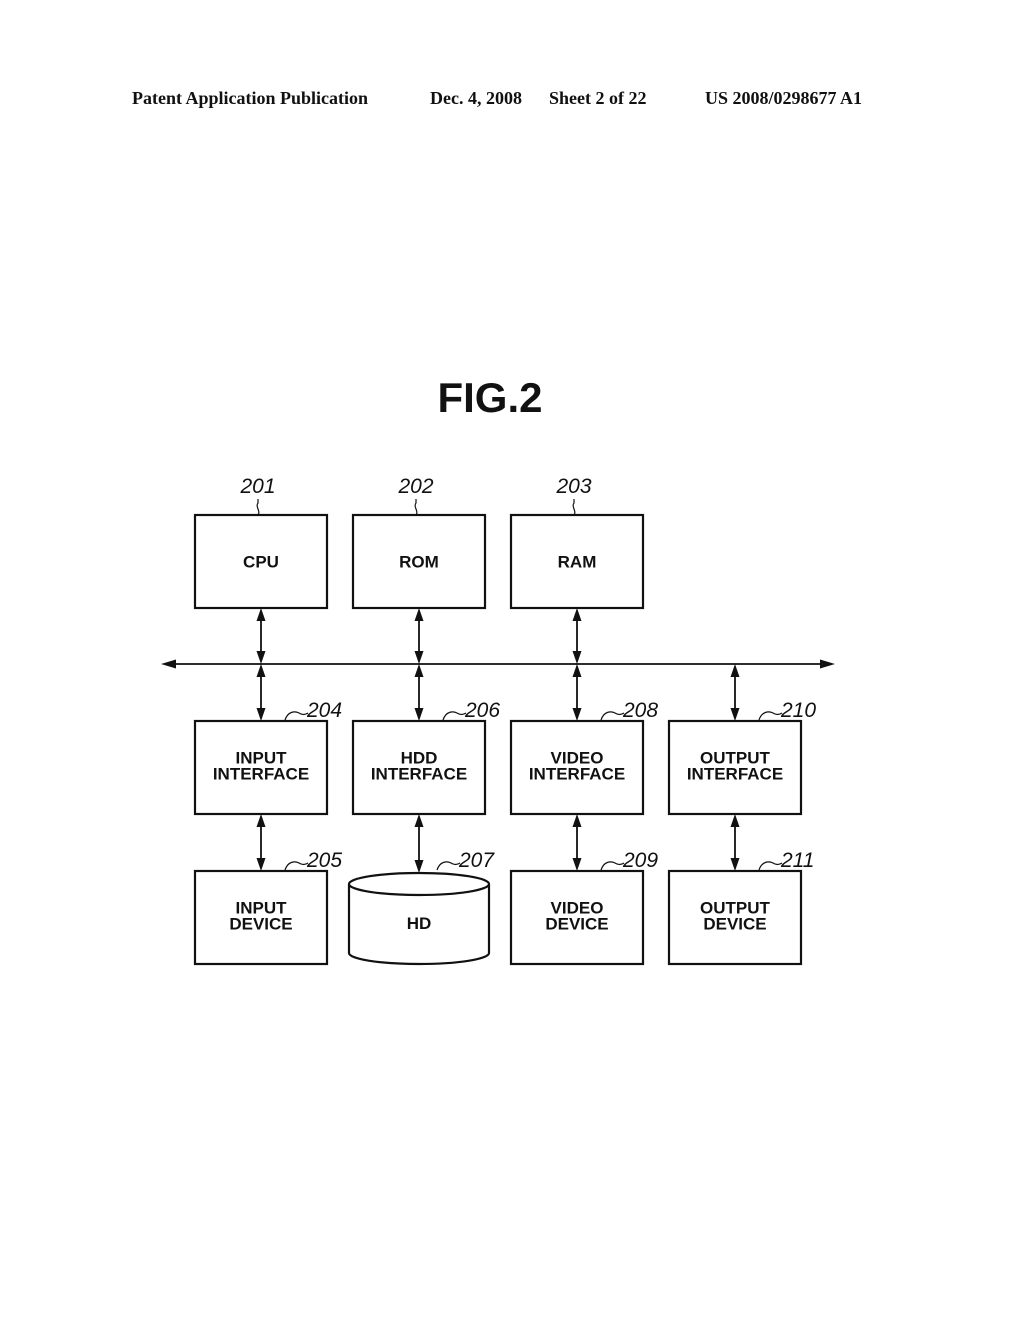 Image resolution: width=1024 pixels, height=1320 pixels. Describe the element at coordinates (489, 397) in the screenshot. I see `figure-title: FIG.2` at that location.